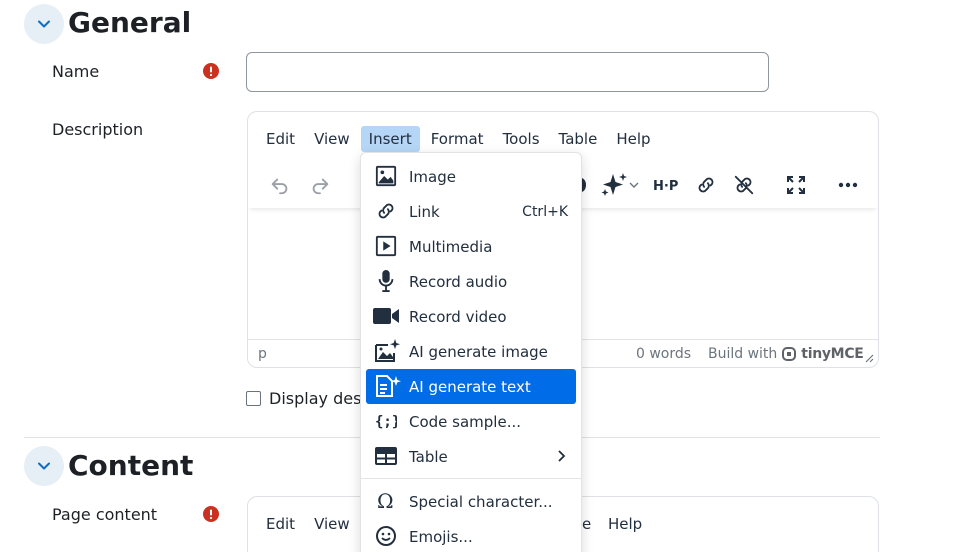 The image size is (967, 552). I want to click on table-icon, so click(386, 456).